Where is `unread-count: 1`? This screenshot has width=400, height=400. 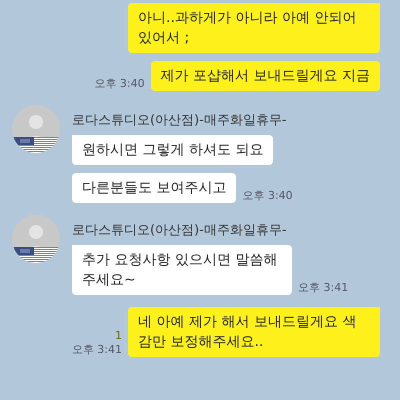 unread-count: 1 is located at coordinates (118, 335).